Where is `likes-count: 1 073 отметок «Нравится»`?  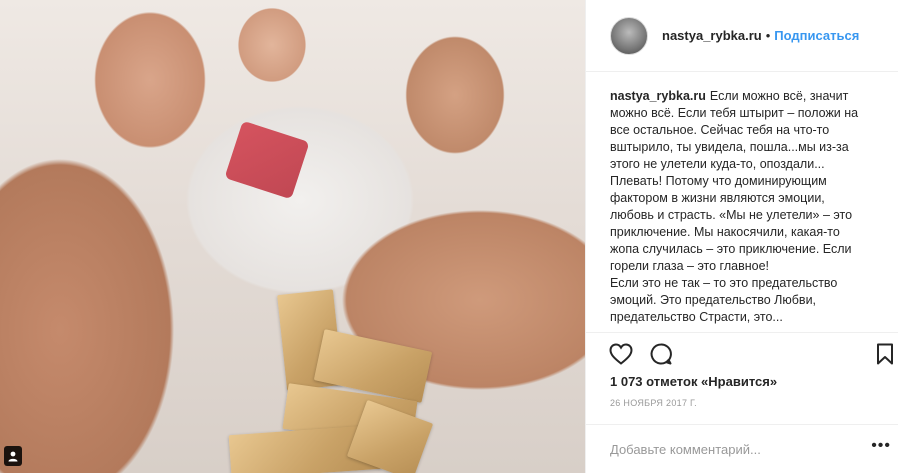
likes-count: 1 073 отметок «Нравится» is located at coordinates (693, 381).